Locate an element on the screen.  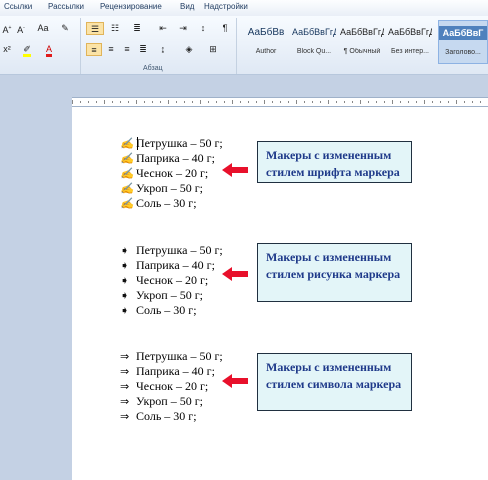
list-item: ⇒ Паприка – 40 г; is located at coordinates (171, 371).